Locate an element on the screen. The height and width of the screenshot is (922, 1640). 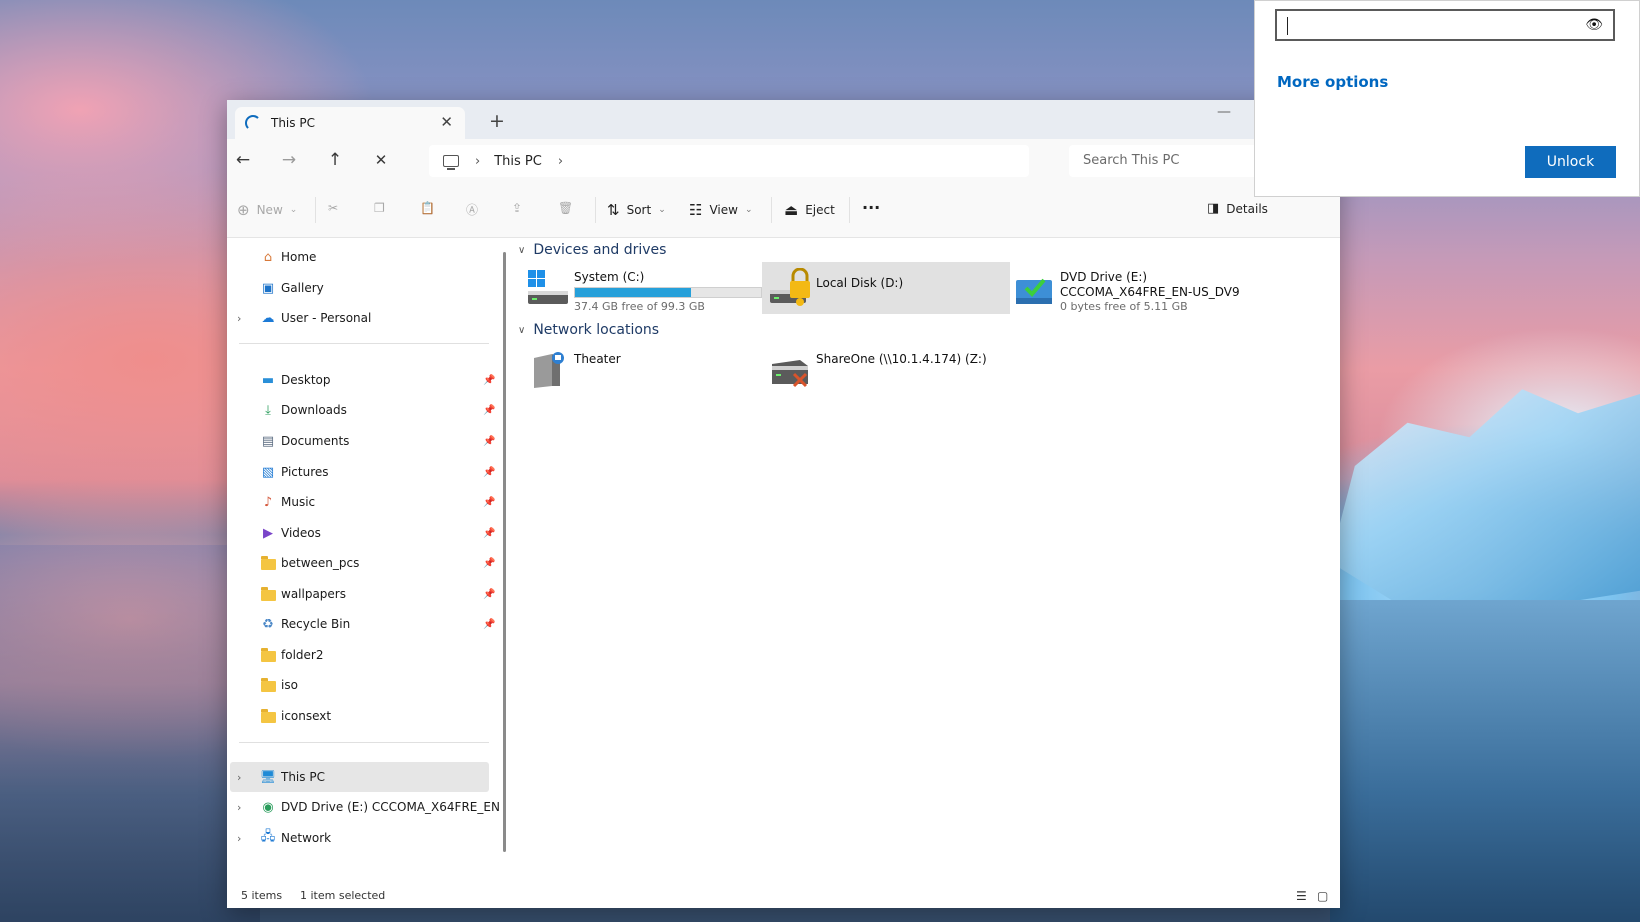
sidebar-item-label: Pictures is located at coordinates (305, 472).